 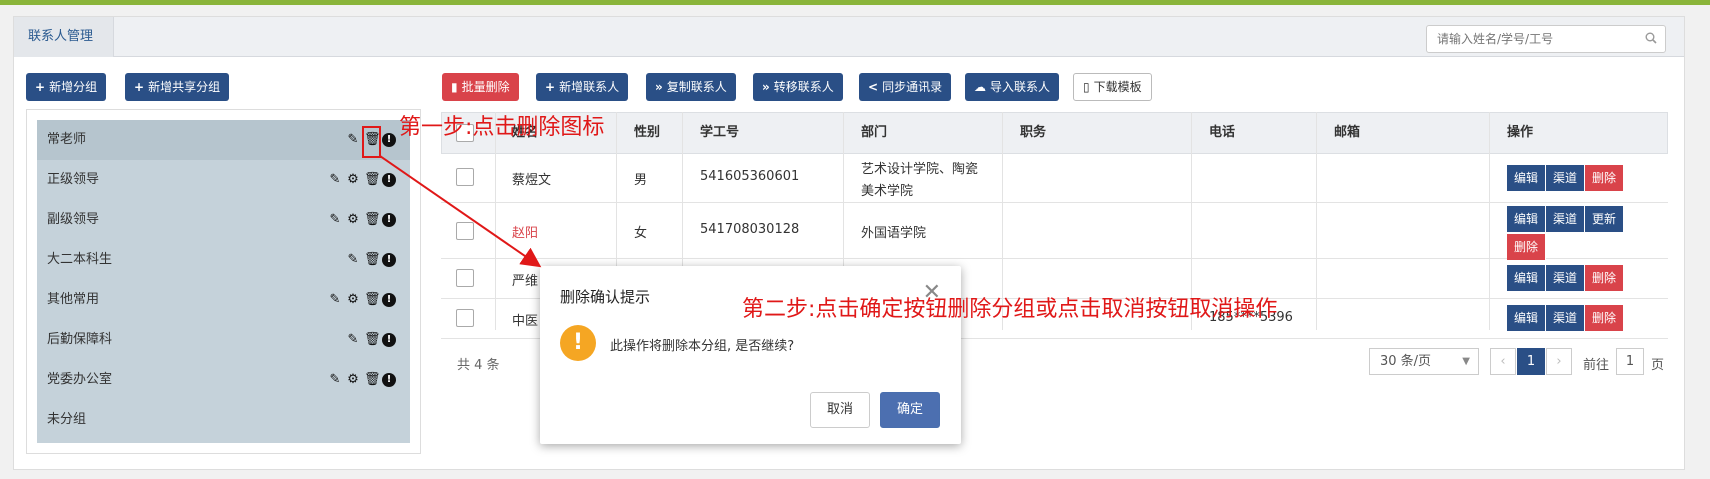 I want to click on share-icon: <, so click(x=873, y=87).